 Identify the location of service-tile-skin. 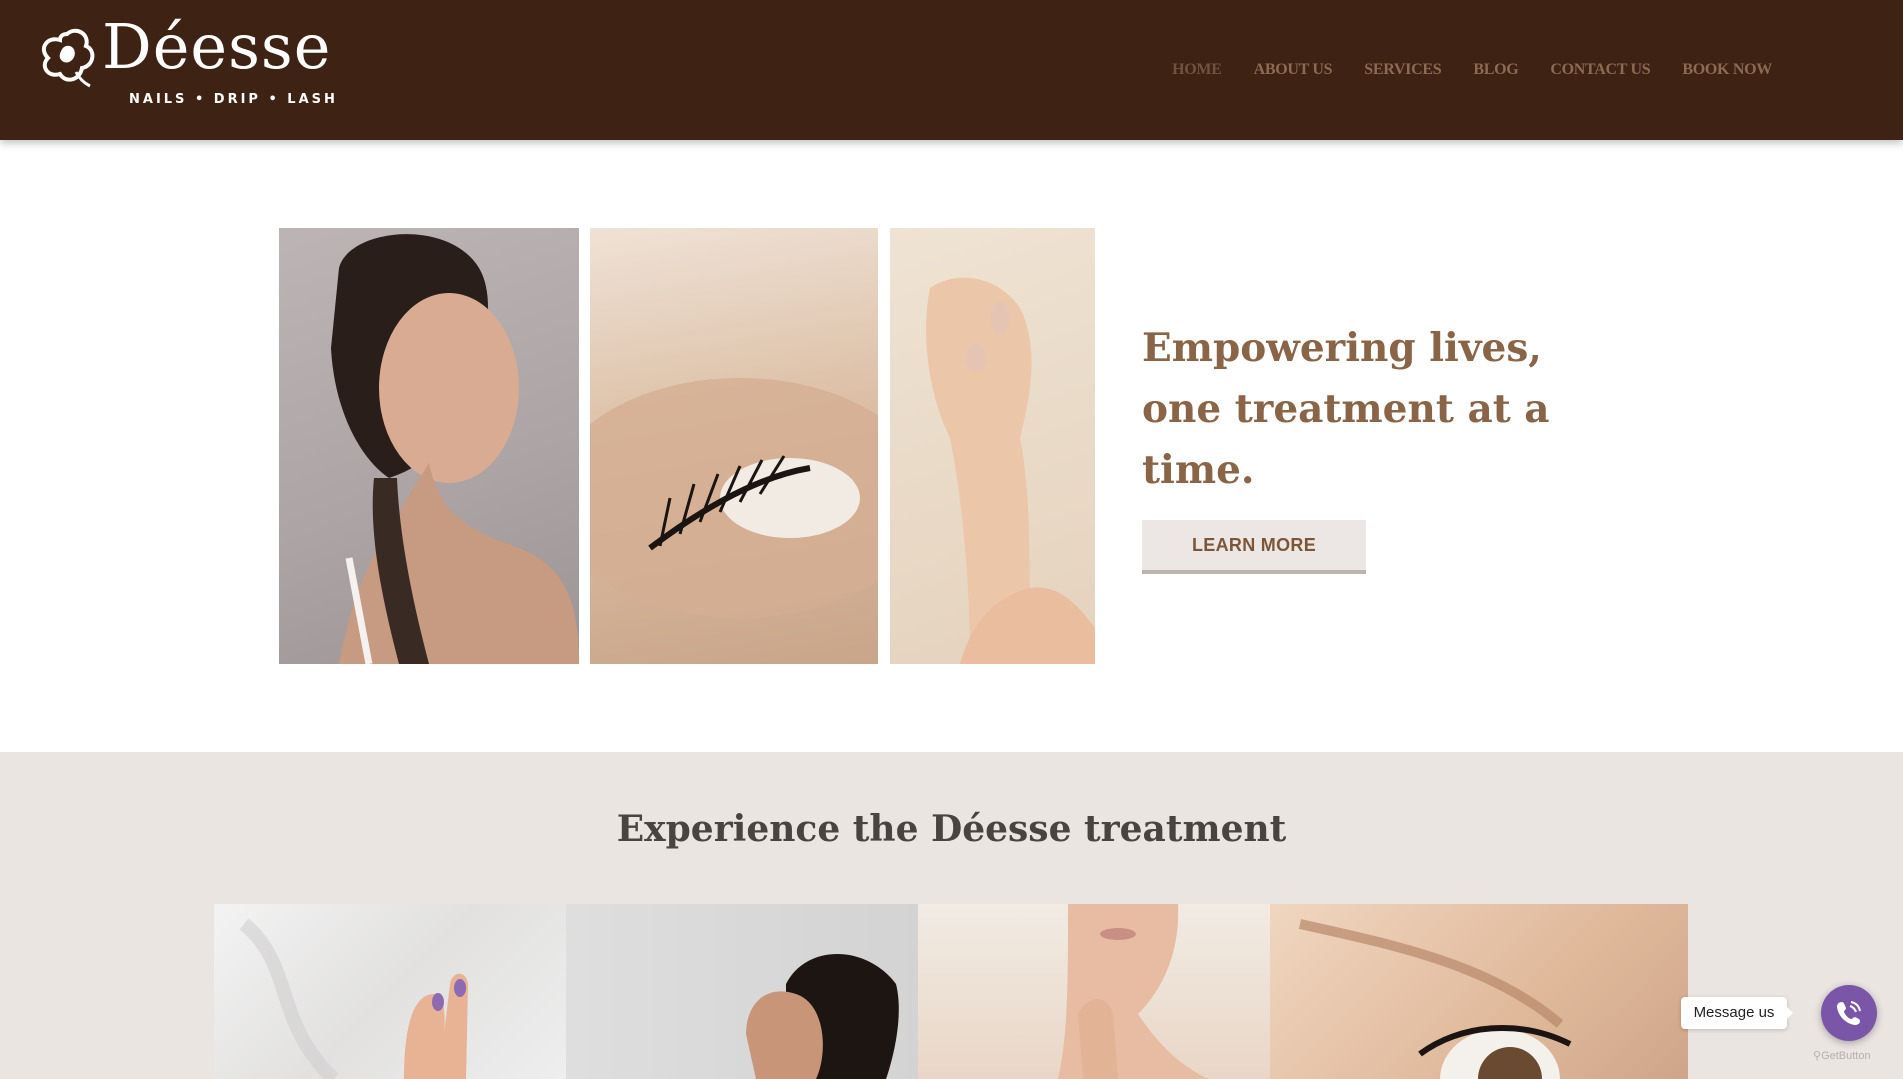
(742, 991).